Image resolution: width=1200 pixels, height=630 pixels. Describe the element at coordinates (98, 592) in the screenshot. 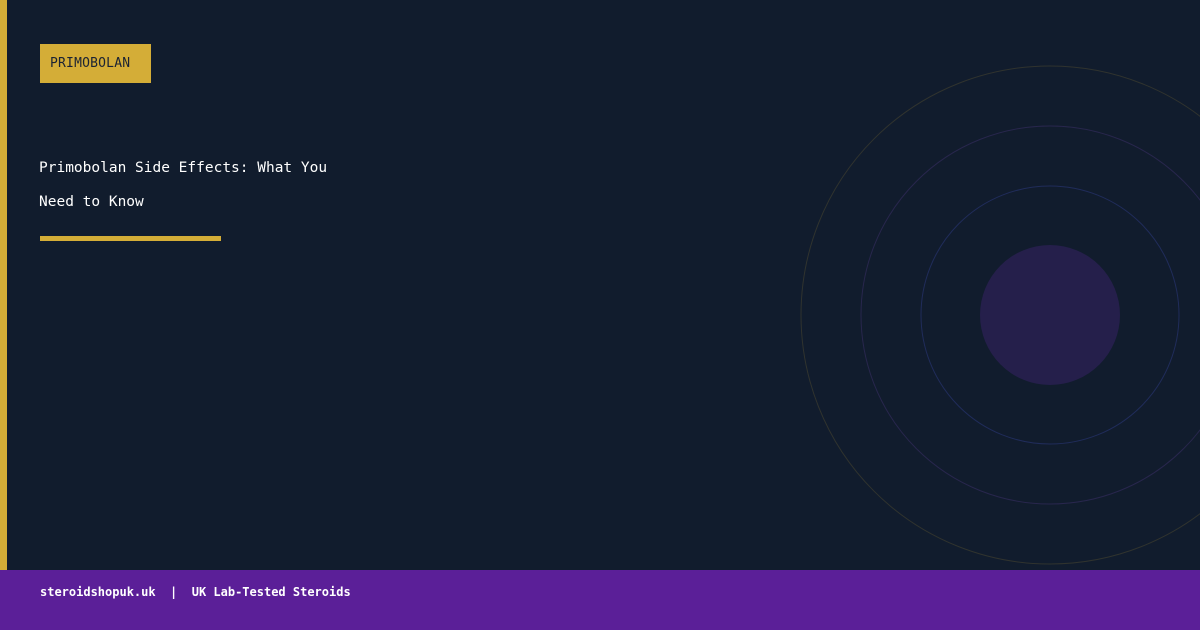

I see `footer-site: steroidshopuk.uk` at that location.